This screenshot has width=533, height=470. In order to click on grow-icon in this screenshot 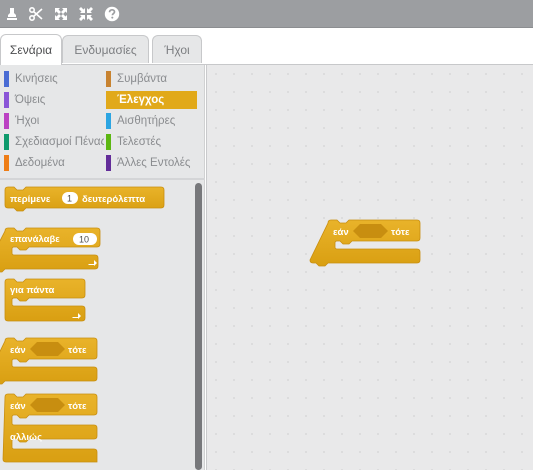, I will do `click(61, 14)`.